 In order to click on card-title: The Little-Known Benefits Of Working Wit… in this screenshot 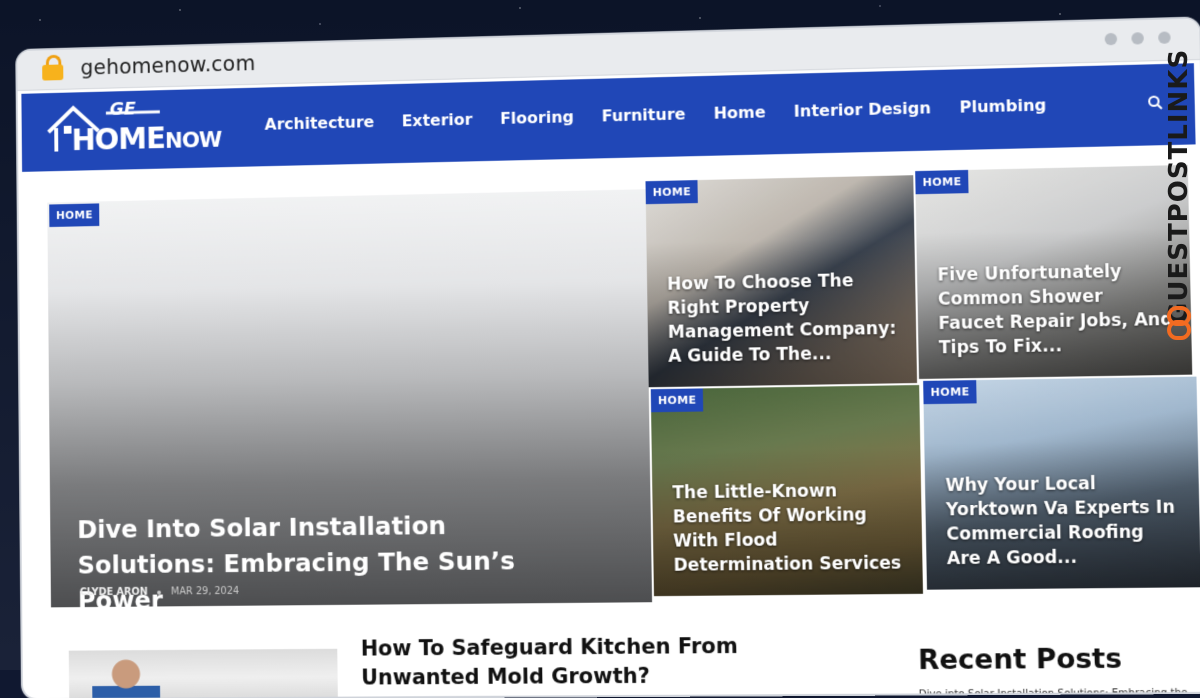, I will do `click(789, 528)`.